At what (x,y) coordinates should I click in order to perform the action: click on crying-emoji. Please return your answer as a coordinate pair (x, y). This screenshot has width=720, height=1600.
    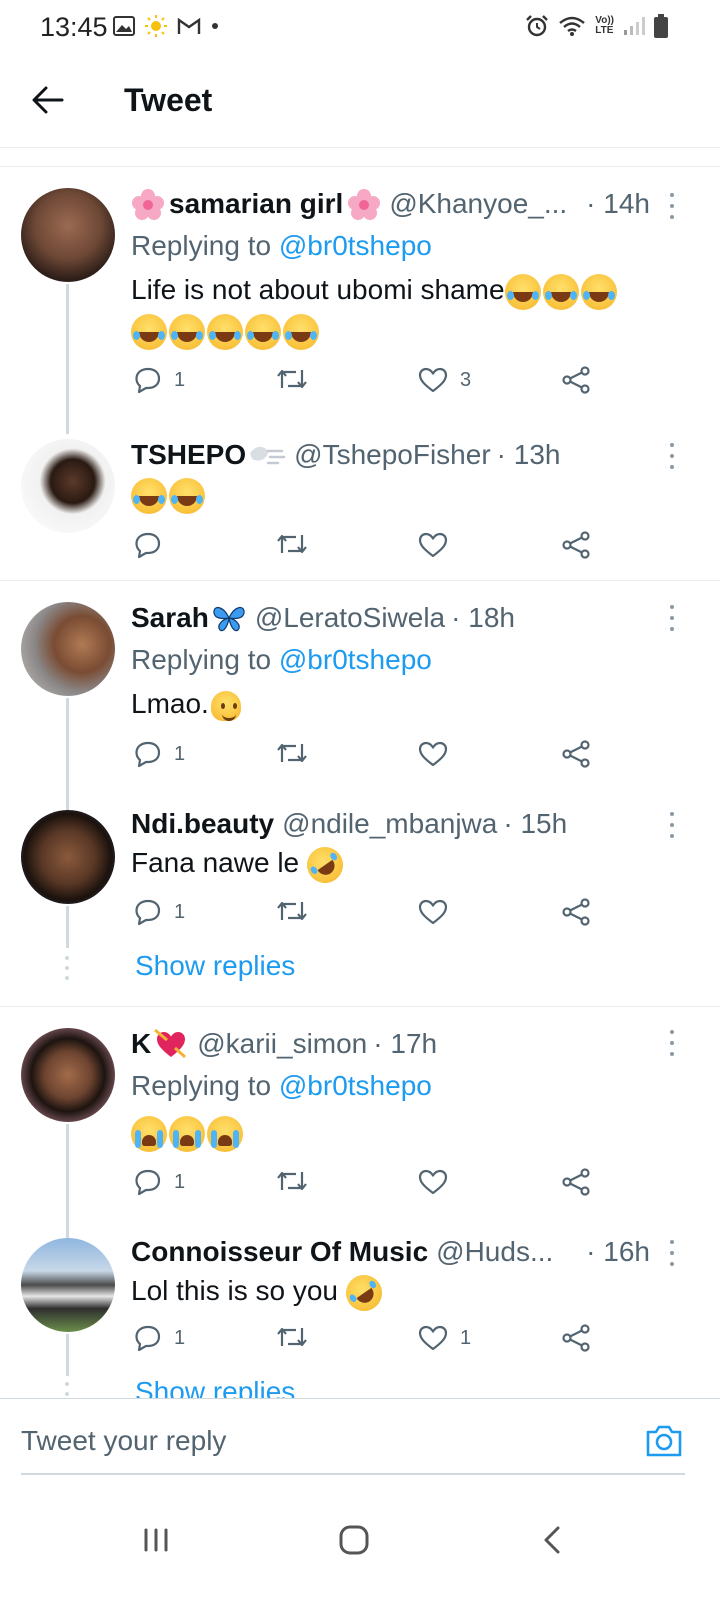
    Looking at the image, I should click on (225, 1133).